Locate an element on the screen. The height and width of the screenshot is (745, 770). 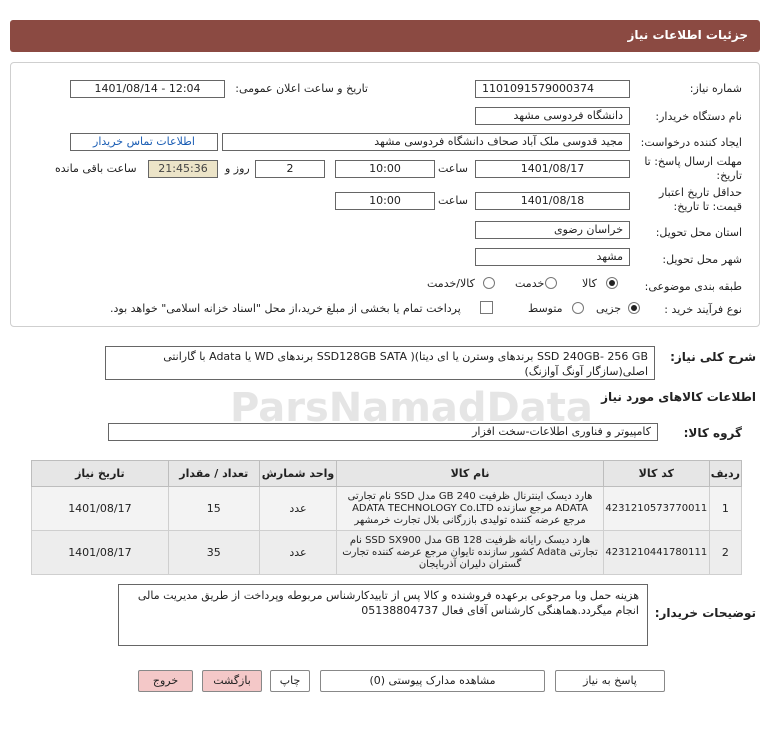
deadline-date-field: 1401/08/17 is located at coordinates (552, 169).